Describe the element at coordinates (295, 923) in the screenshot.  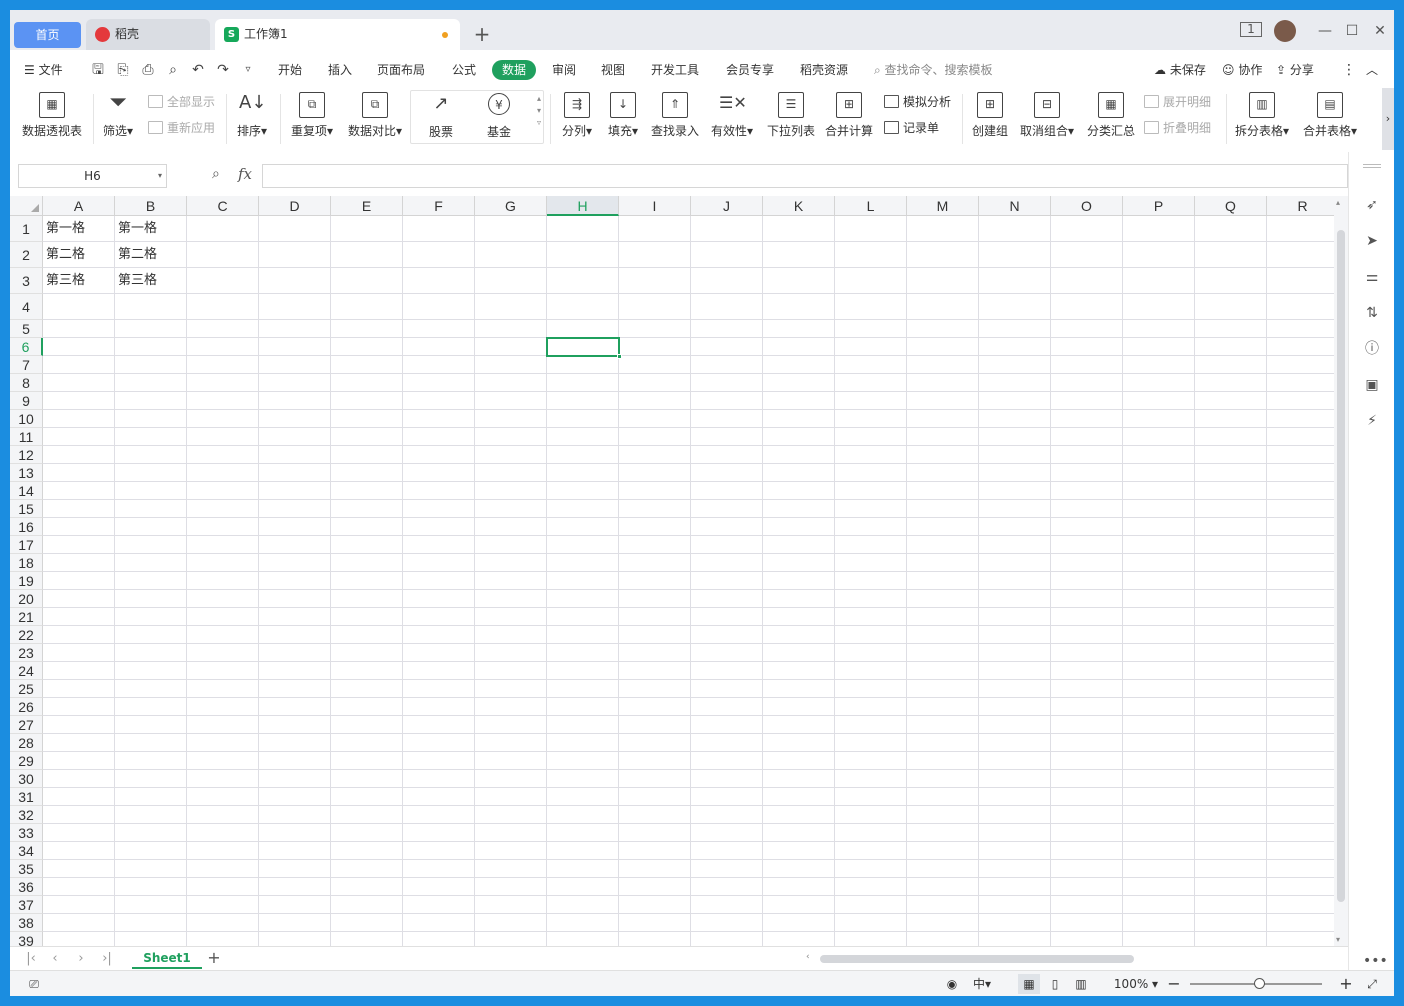
I see `cell-D38` at that location.